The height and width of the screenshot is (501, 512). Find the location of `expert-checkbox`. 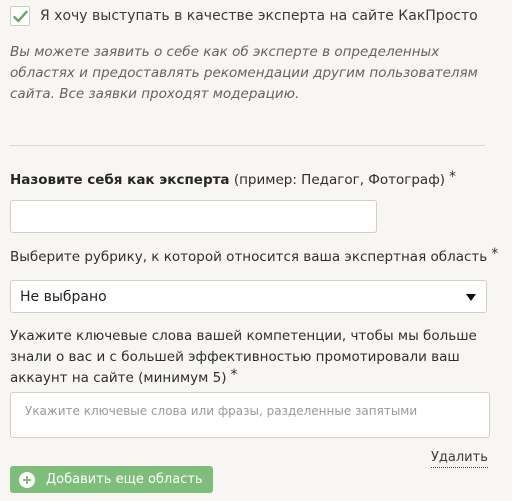

expert-checkbox is located at coordinates (20, 16).